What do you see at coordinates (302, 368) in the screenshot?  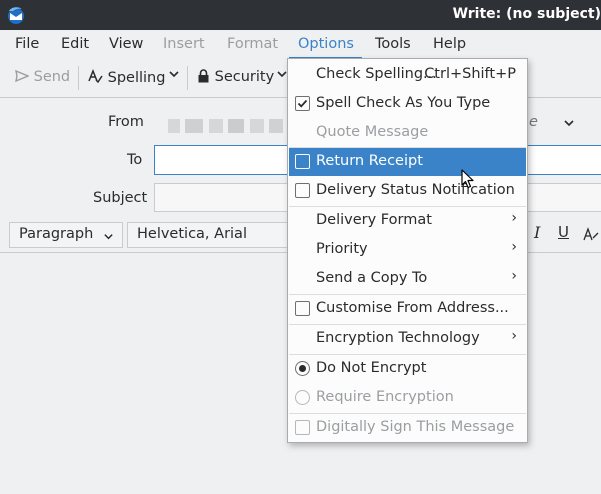 I see `radio-selected-icon` at bounding box center [302, 368].